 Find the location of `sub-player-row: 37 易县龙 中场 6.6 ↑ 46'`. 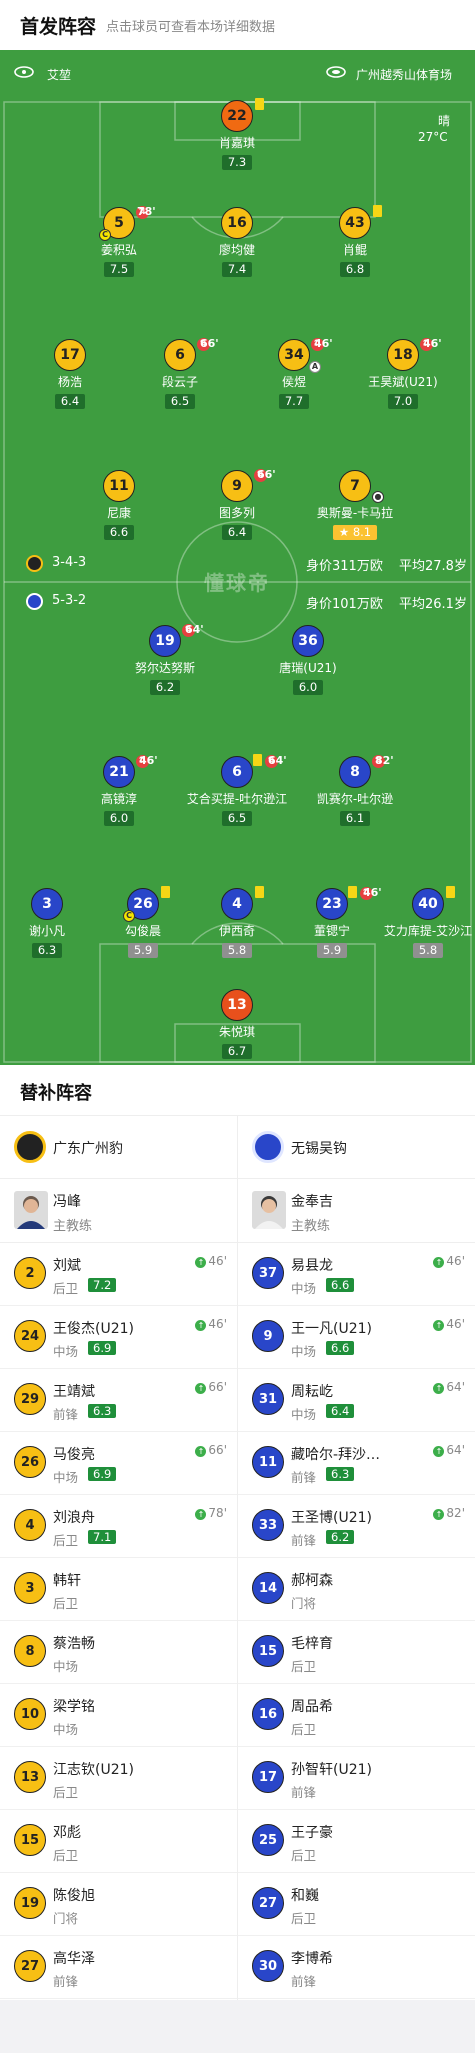

sub-player-row: 37 易县龙 中场 6.6 ↑ 46' is located at coordinates (356, 1274).